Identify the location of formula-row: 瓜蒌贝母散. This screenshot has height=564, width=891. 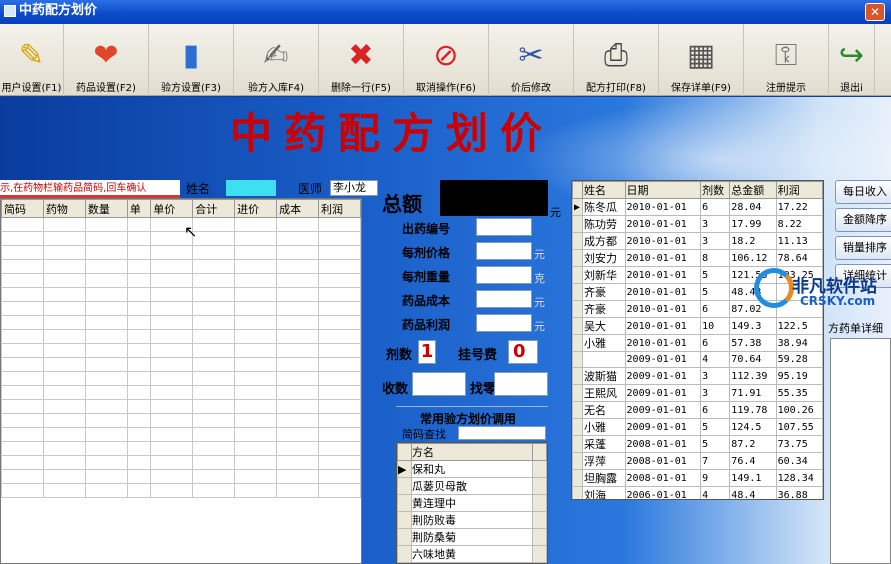
(472, 486).